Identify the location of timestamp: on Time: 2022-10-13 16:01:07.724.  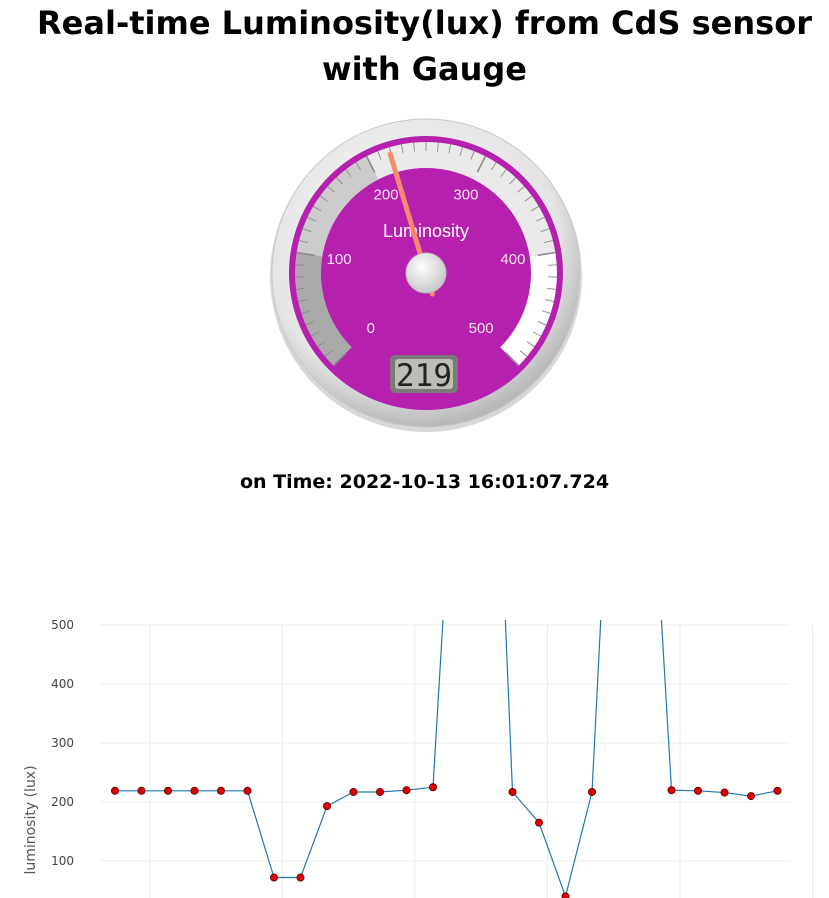
(414, 482).